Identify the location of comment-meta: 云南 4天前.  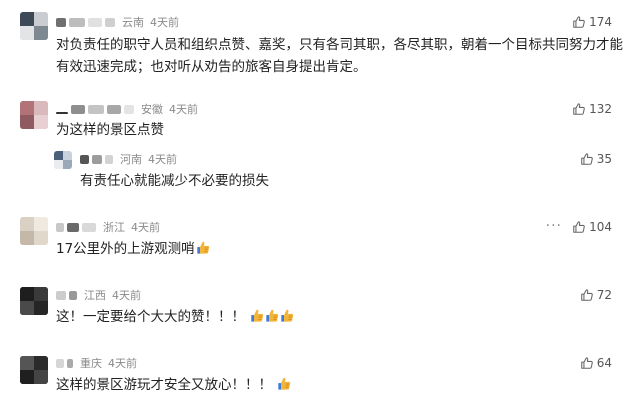
(117, 22).